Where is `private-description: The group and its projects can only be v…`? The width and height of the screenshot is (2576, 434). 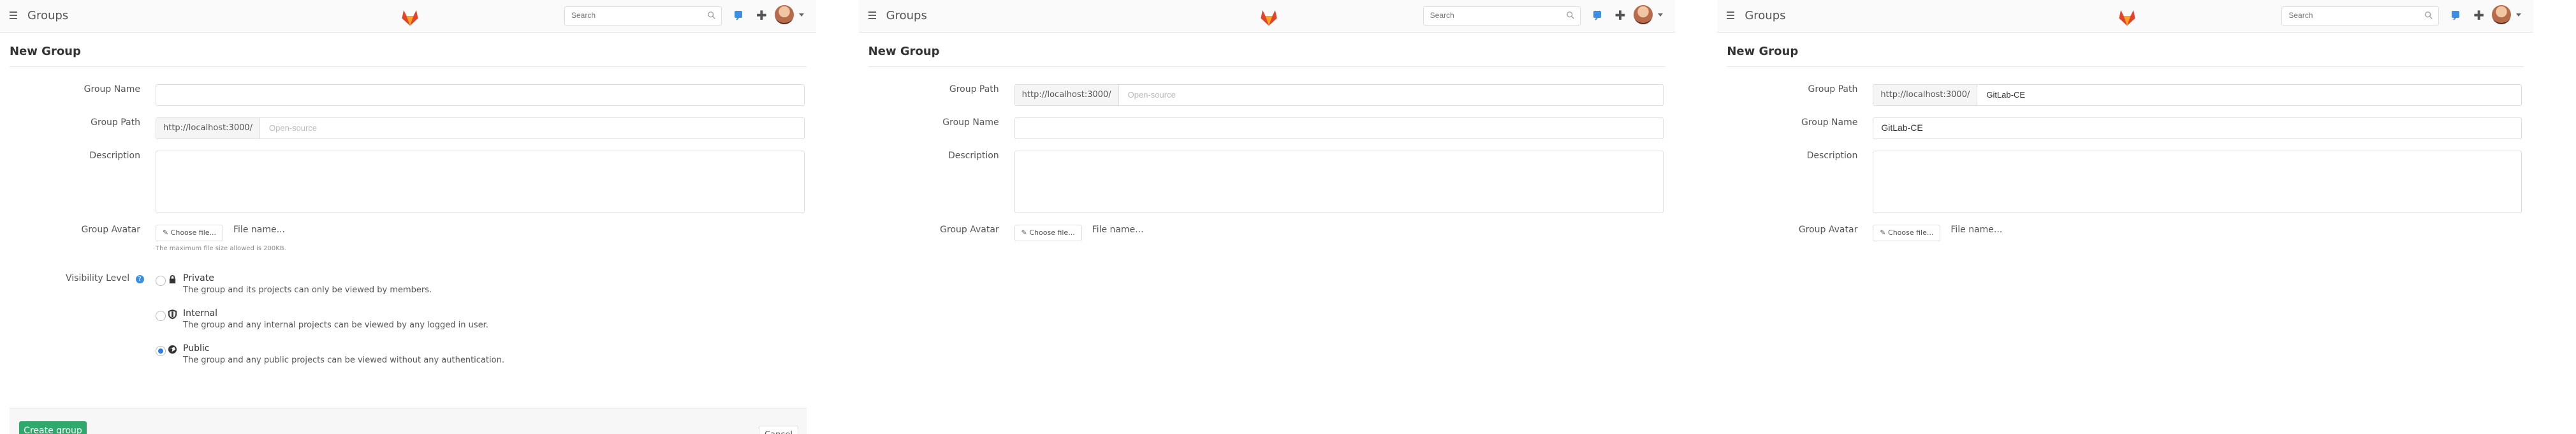 private-description: The group and its projects can only be v… is located at coordinates (307, 290).